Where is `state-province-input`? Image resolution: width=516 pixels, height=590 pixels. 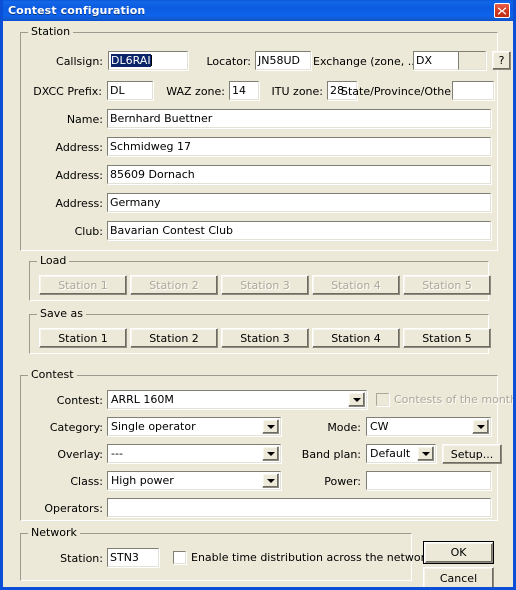
state-province-input is located at coordinates (473, 90).